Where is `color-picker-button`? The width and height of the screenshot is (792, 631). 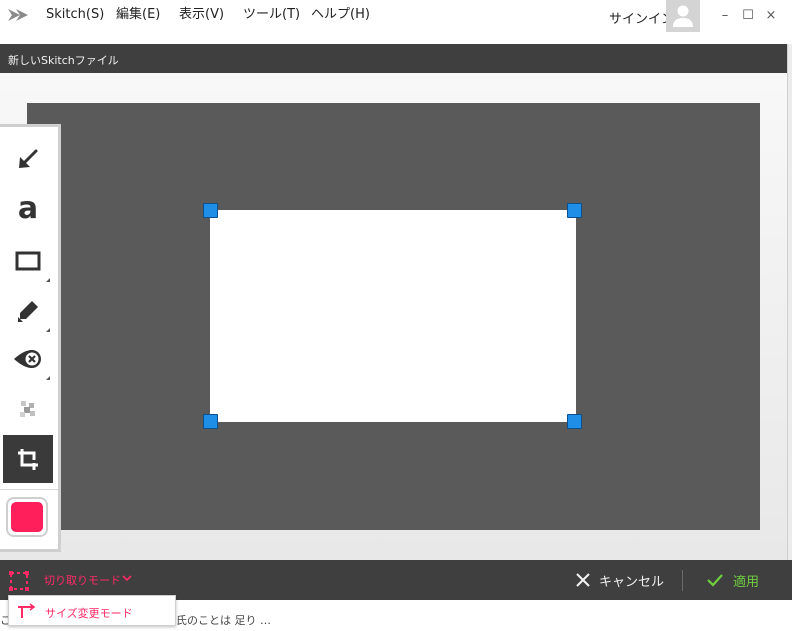
color-picker-button is located at coordinates (27, 517).